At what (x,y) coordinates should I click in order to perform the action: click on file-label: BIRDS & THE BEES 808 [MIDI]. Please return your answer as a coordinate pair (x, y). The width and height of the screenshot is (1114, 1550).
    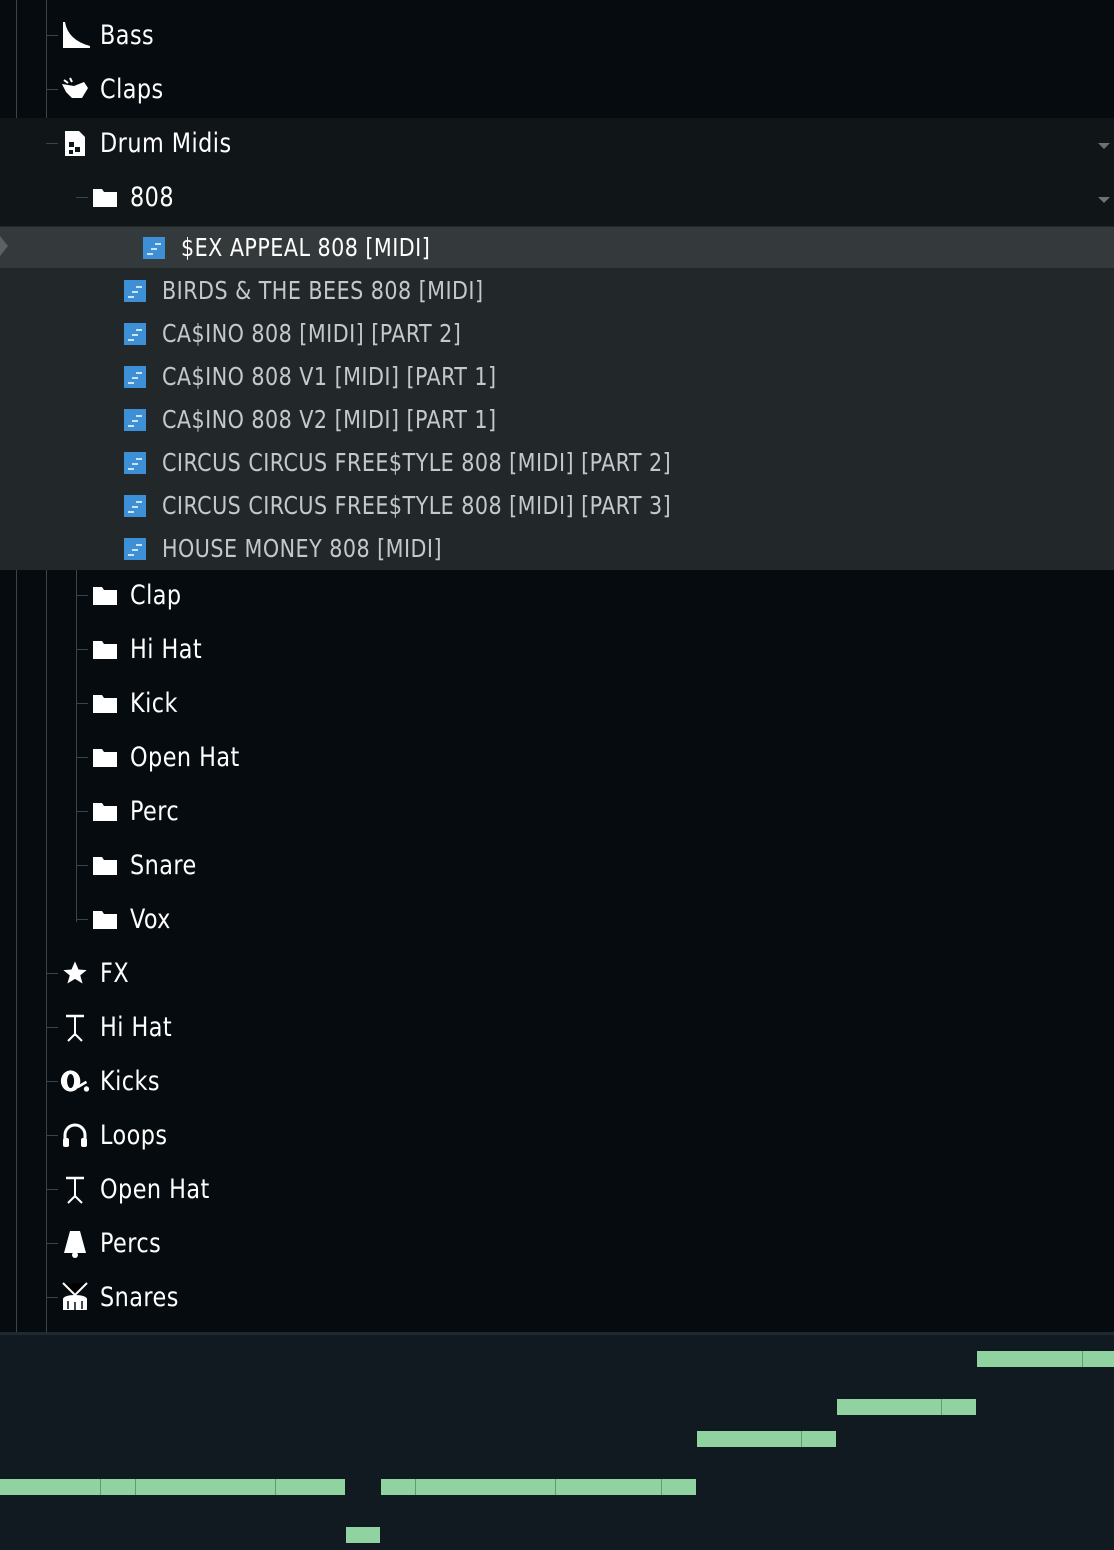
    Looking at the image, I should click on (323, 290).